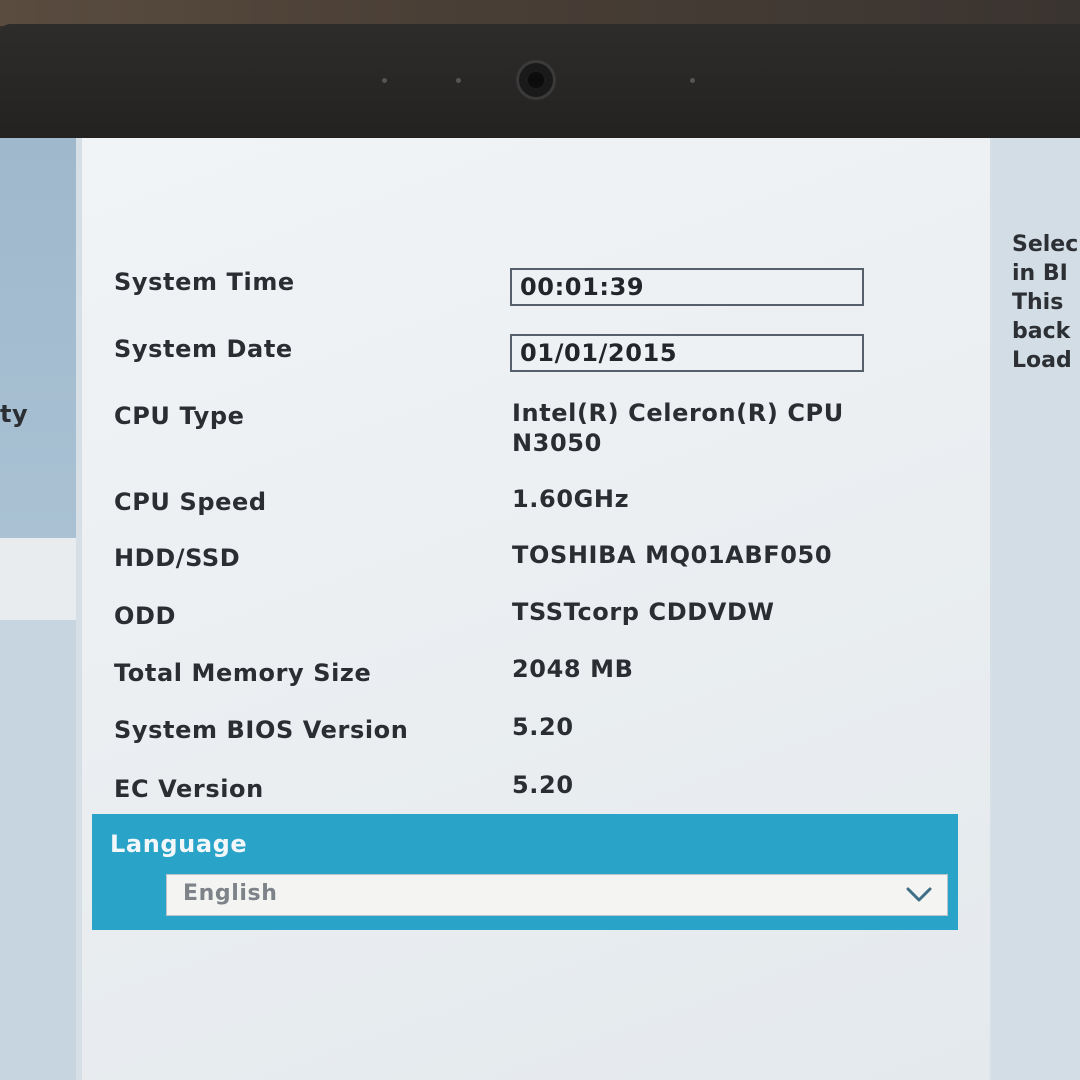 The image size is (1080, 1080). I want to click on laptop-bezel, so click(540, 70).